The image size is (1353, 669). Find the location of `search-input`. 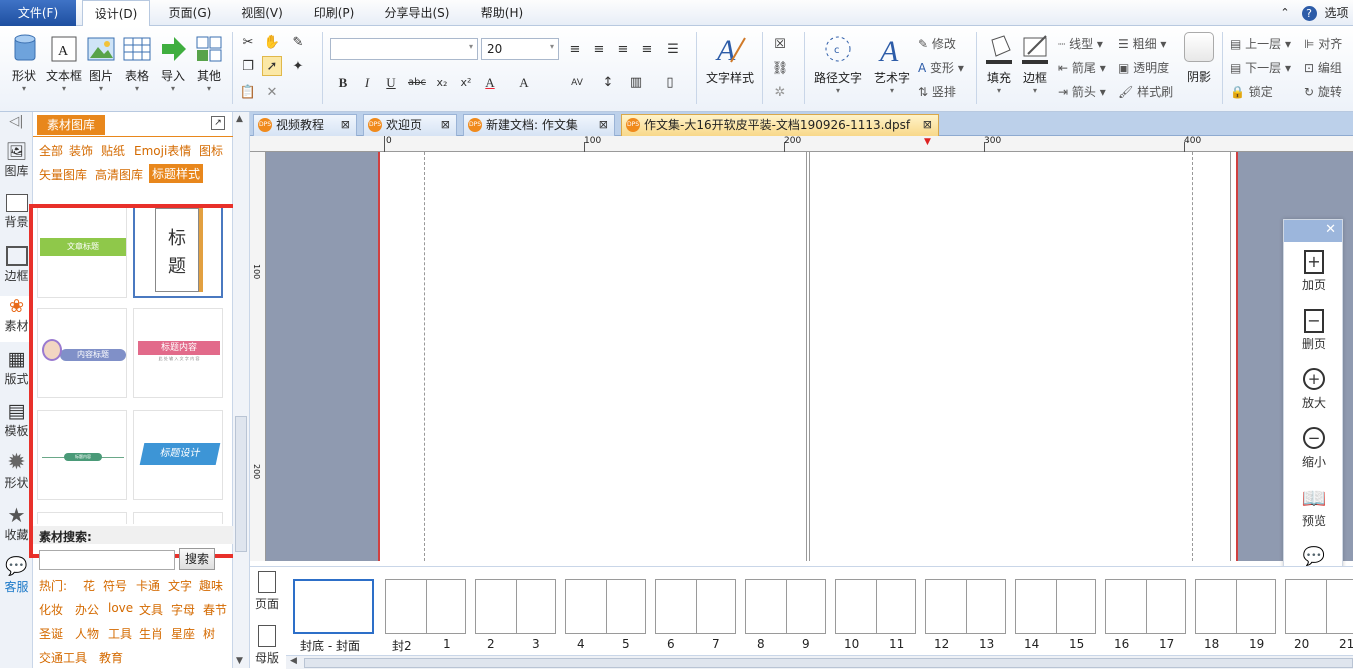

search-input is located at coordinates (107, 560).